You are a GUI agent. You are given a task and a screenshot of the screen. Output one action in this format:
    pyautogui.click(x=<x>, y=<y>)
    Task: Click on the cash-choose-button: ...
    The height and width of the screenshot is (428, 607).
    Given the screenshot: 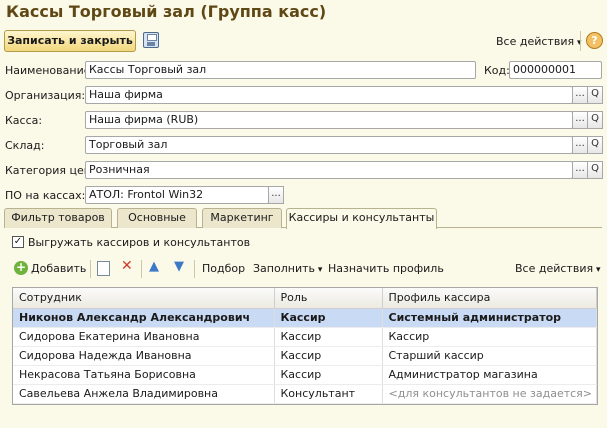 What is the action you would take?
    pyautogui.click(x=580, y=120)
    